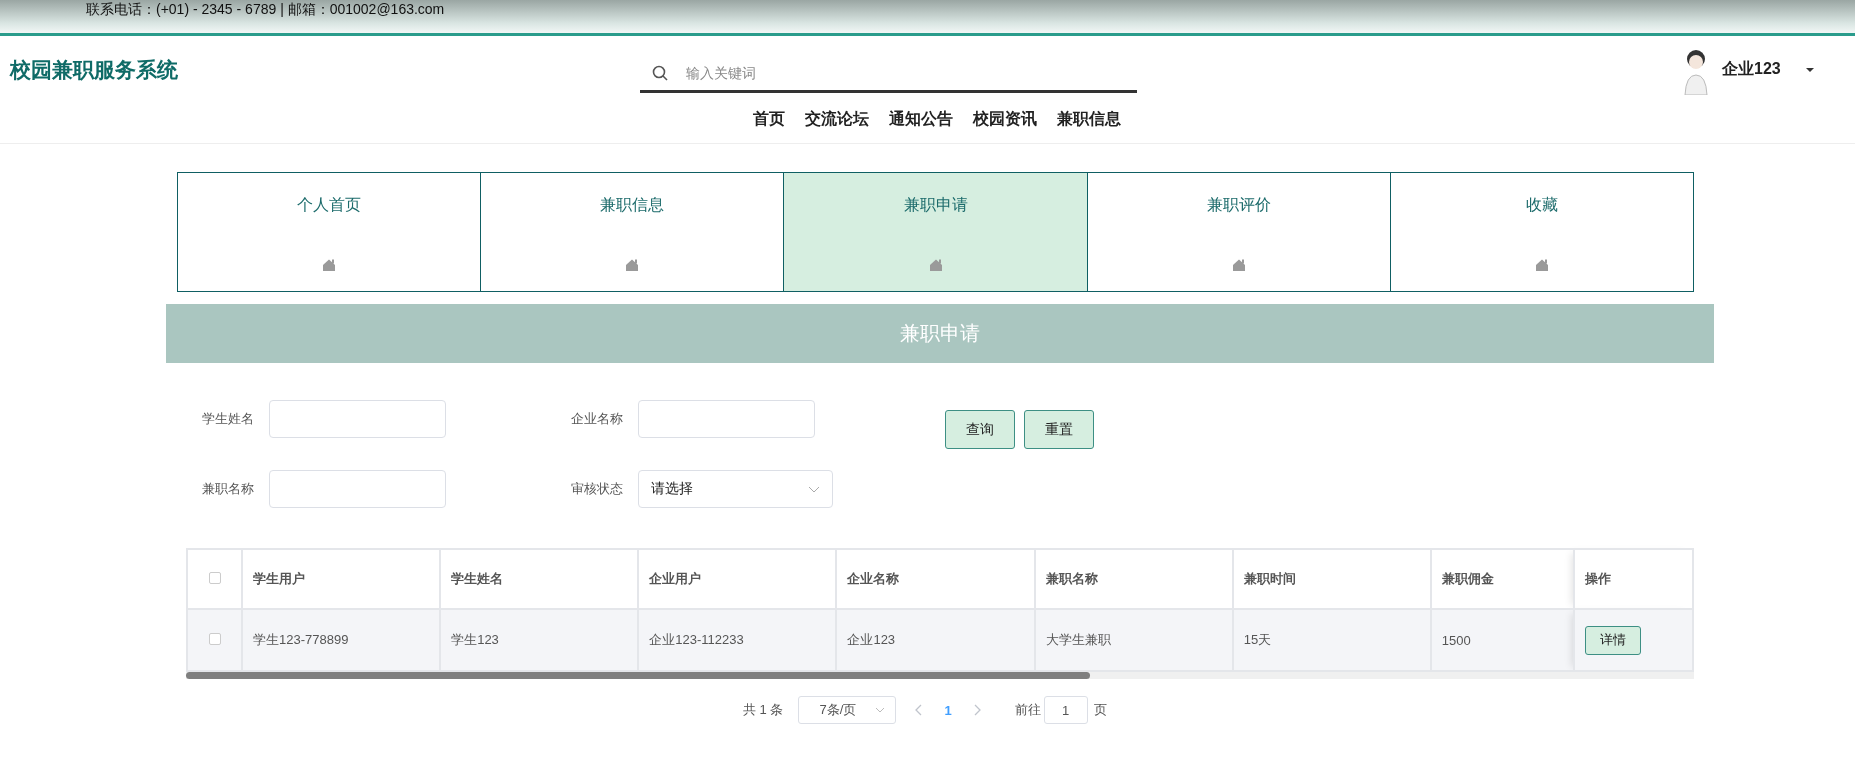  Describe the element at coordinates (1331, 640) in the screenshot. I see `table-cell: 15天` at that location.